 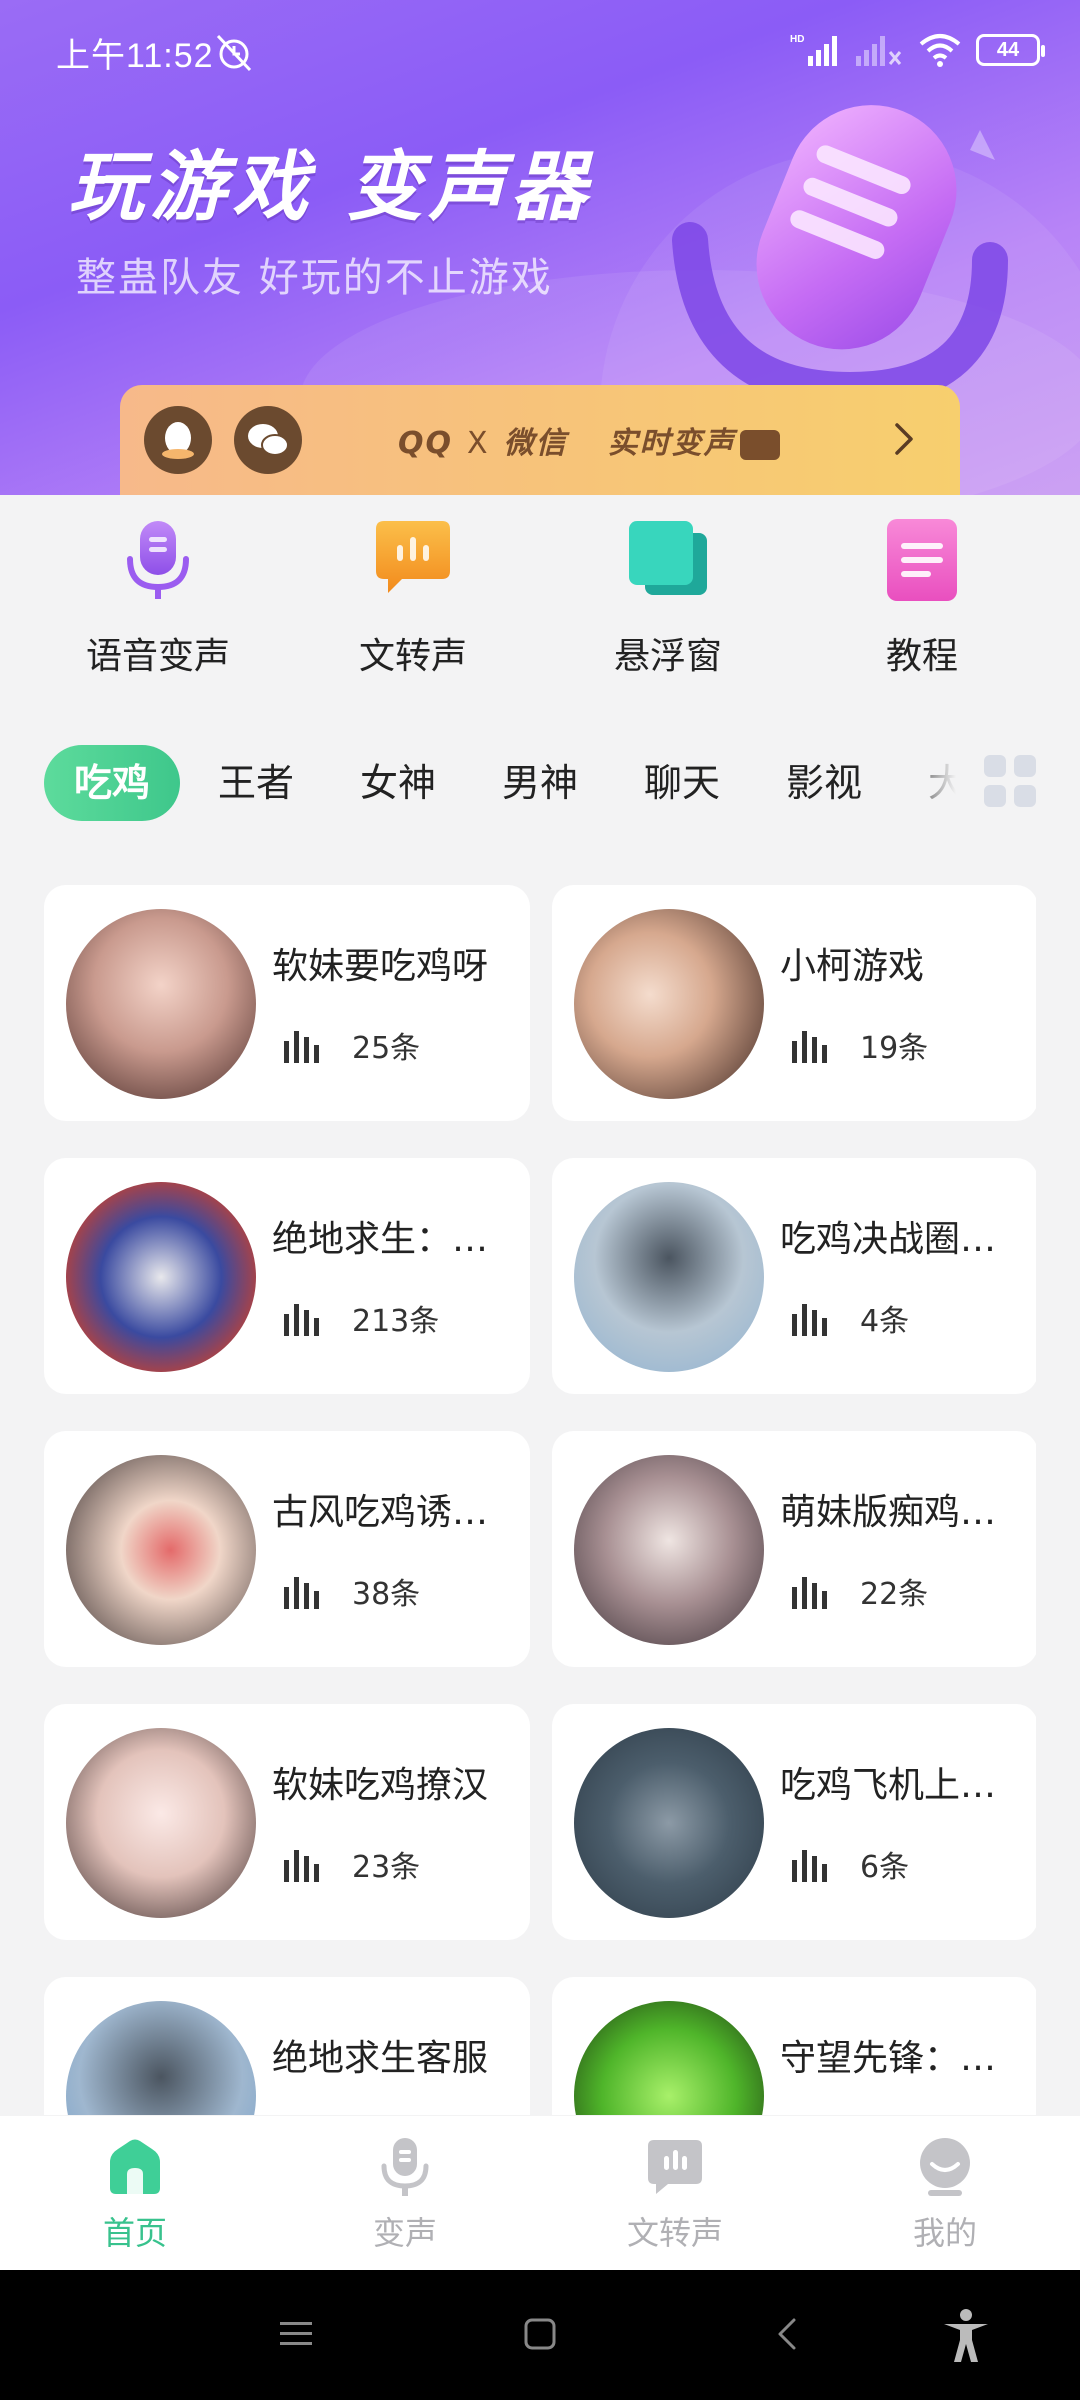 I want to click on windows-icon, so click(x=668, y=558).